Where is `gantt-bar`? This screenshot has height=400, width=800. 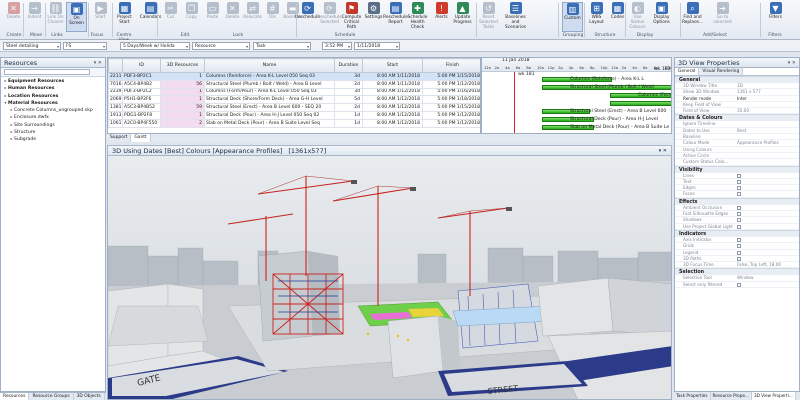
gantt-bar is located at coordinates (640, 103).